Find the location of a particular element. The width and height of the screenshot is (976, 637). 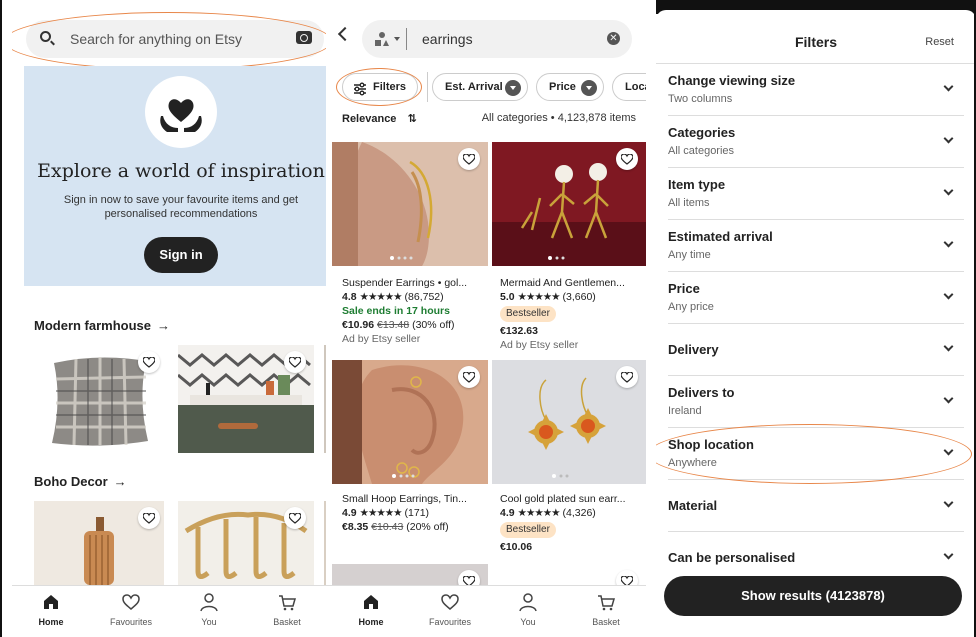

section-title-boho-decor: Boho Decor → is located at coordinates (80, 481).